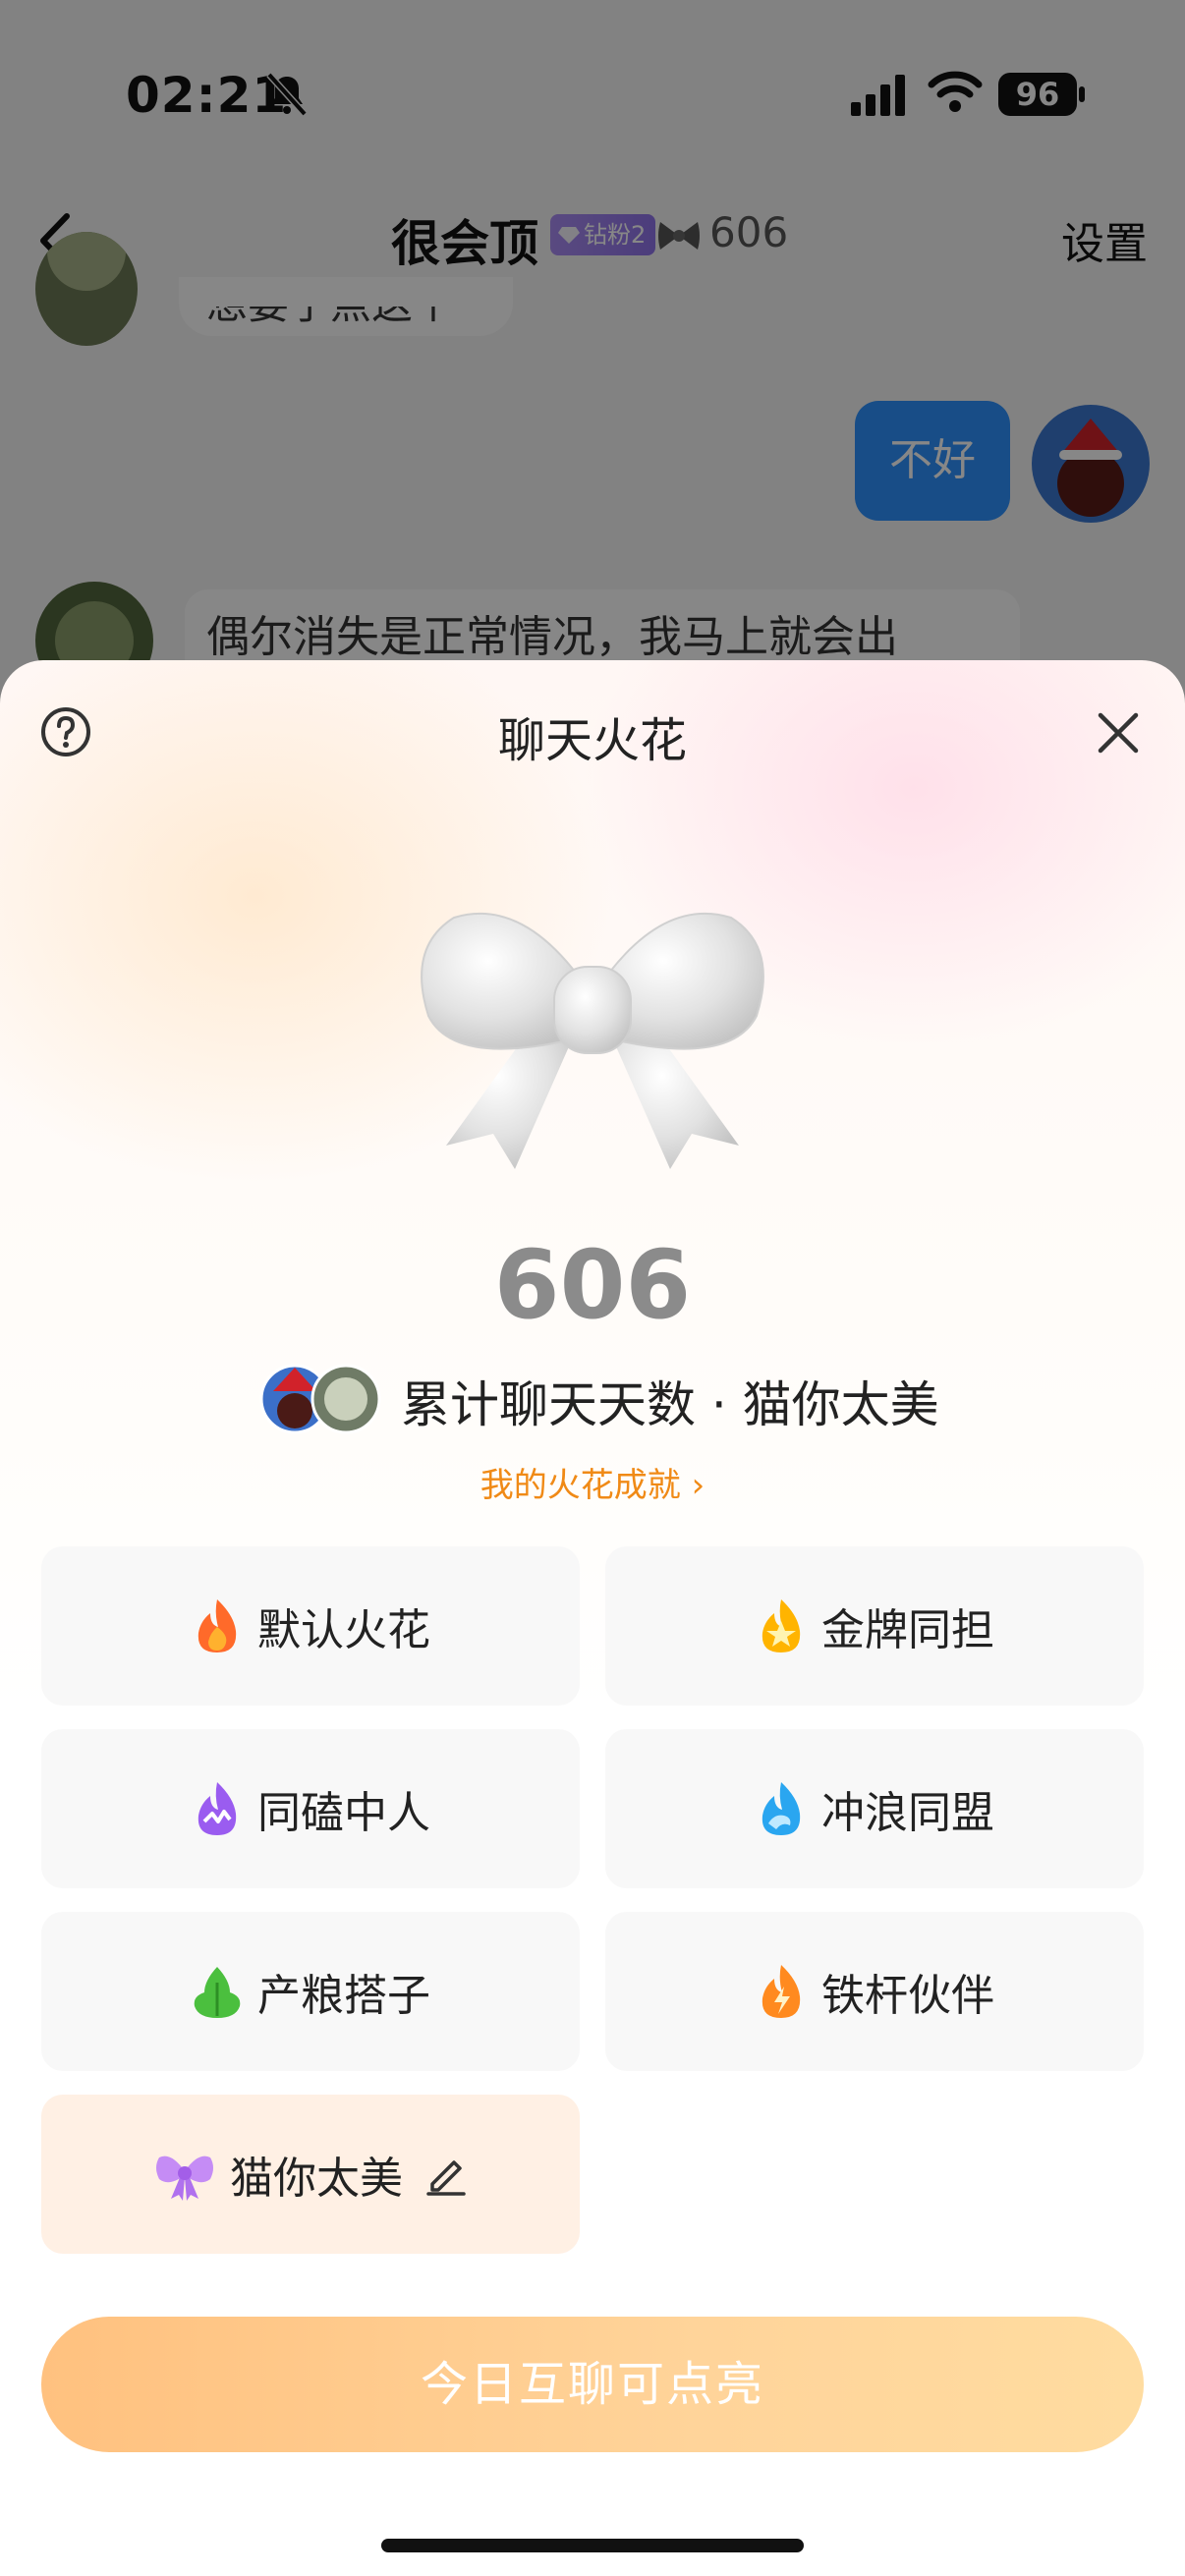 The height and width of the screenshot is (2576, 1185). I want to click on purple-bow-icon, so click(184, 2178).